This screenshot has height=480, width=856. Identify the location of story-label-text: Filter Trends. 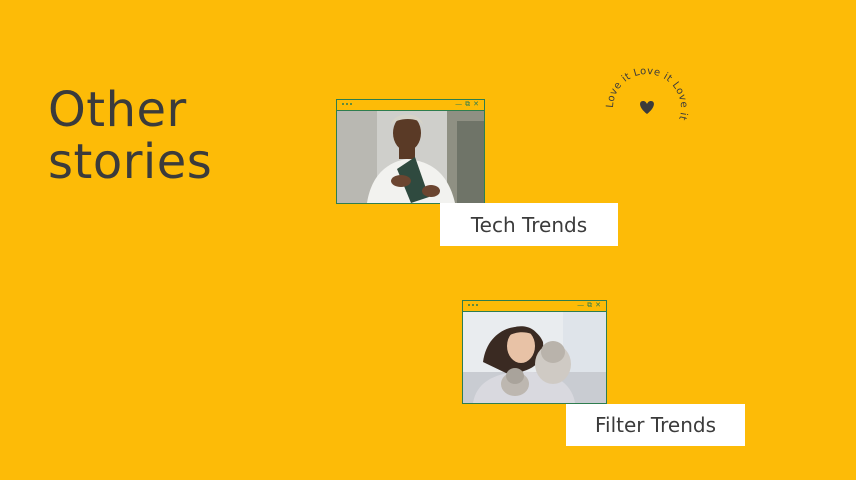
(655, 425).